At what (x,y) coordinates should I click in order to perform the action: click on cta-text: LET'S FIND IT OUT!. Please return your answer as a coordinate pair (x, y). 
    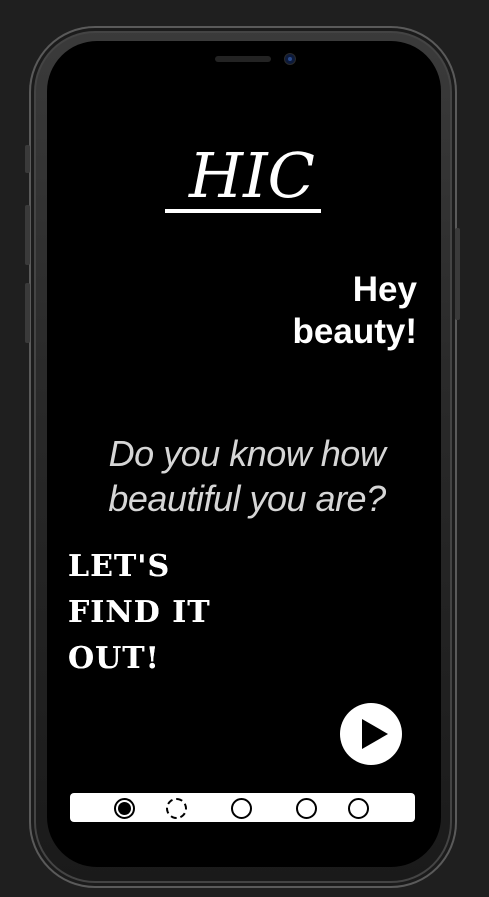
    Looking at the image, I should click on (139, 613).